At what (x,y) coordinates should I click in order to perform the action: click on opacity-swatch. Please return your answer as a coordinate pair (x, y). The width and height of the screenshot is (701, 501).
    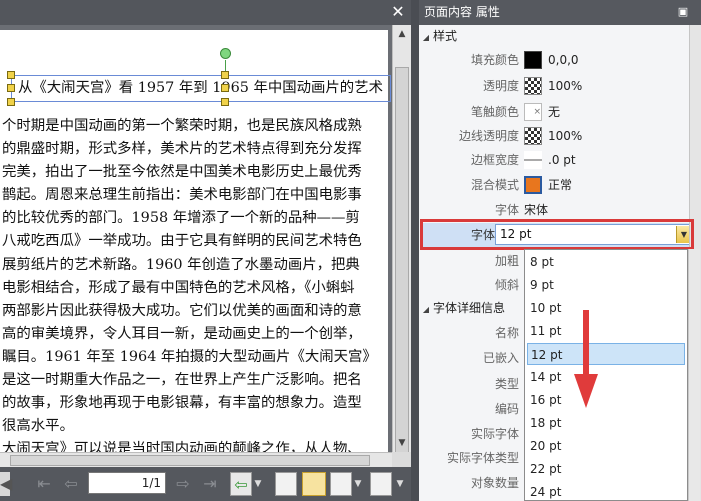
    Looking at the image, I should click on (533, 86).